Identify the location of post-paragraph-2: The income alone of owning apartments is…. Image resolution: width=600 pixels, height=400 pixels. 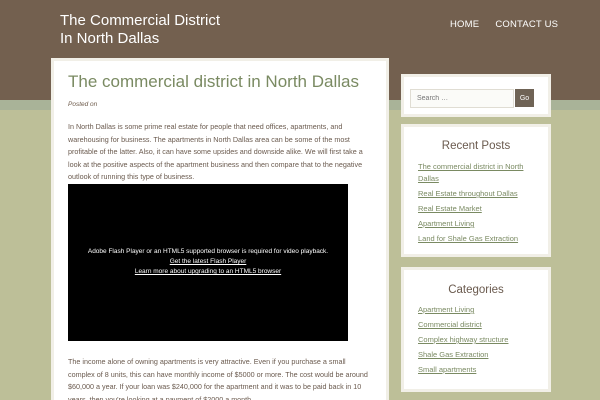
(218, 378).